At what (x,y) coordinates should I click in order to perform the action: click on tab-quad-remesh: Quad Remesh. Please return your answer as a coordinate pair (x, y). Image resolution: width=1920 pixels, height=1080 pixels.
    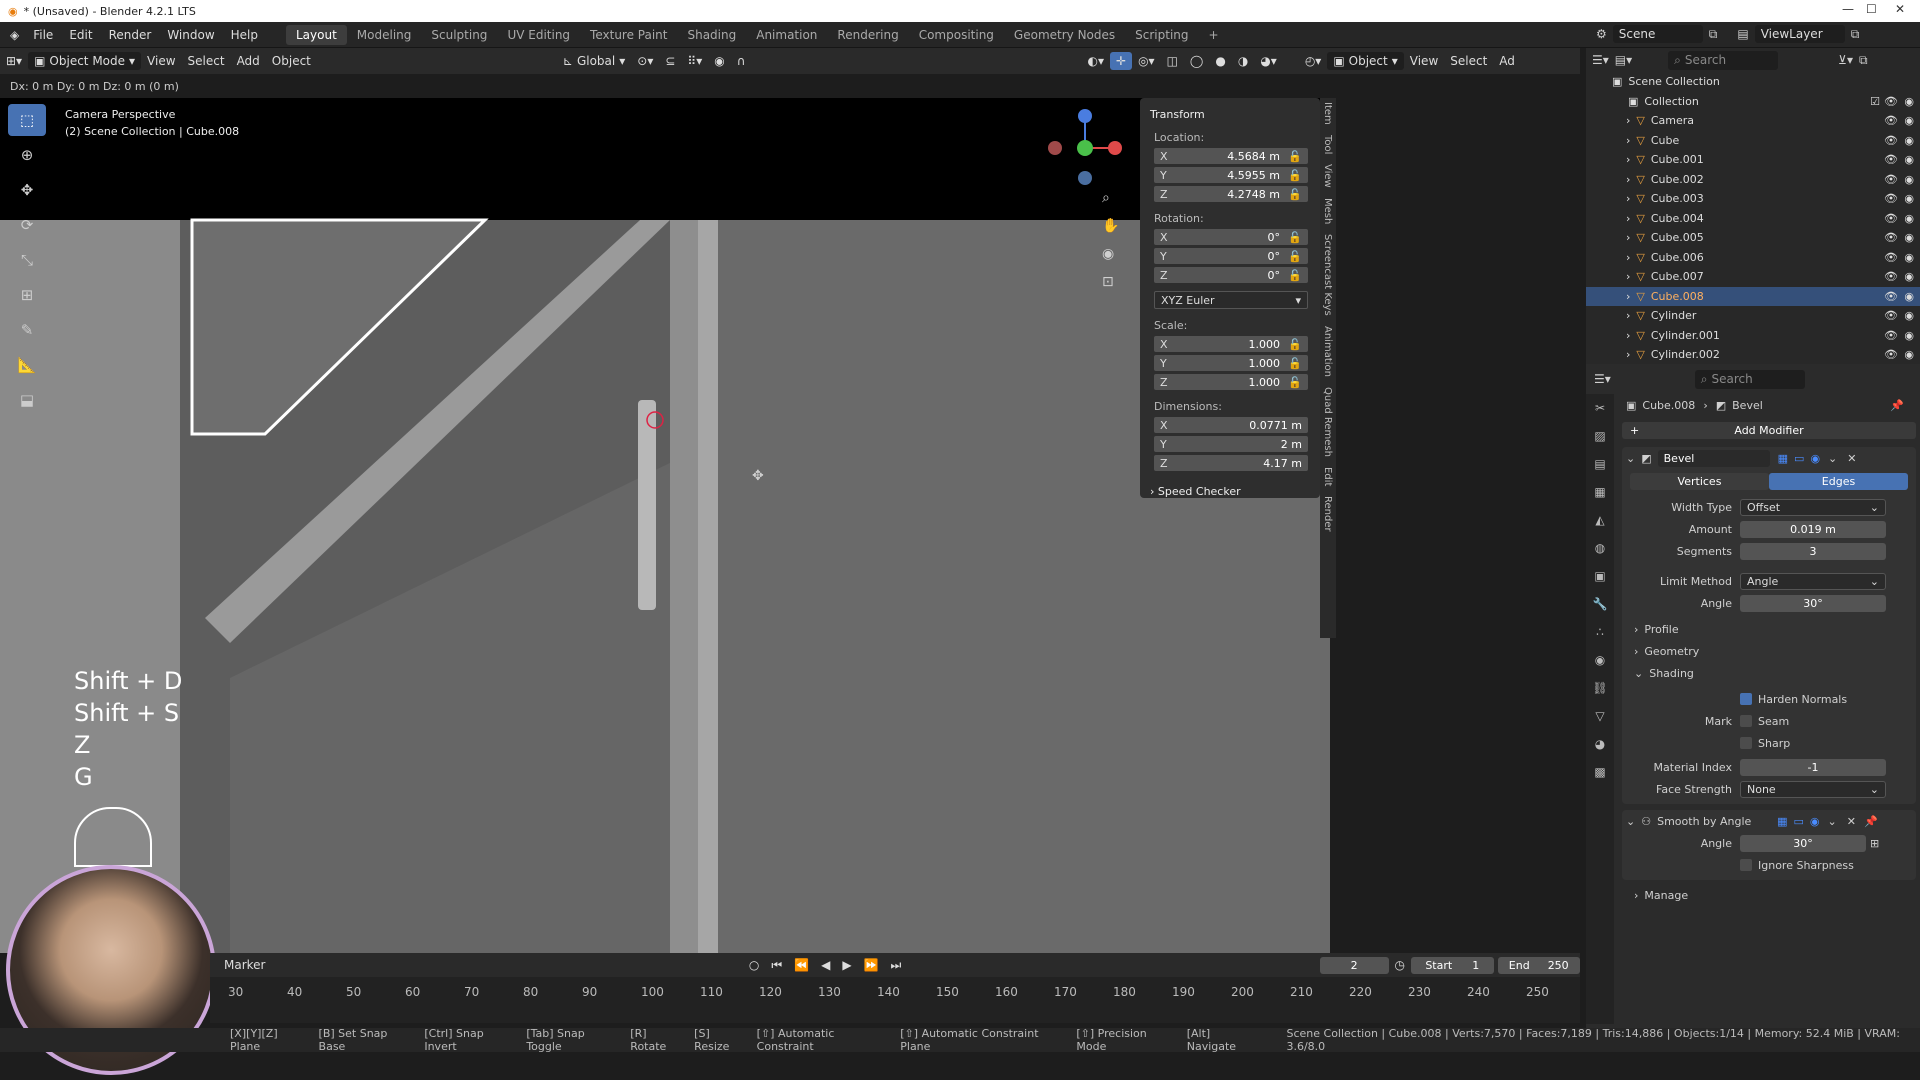
    Looking at the image, I should click on (1327, 422).